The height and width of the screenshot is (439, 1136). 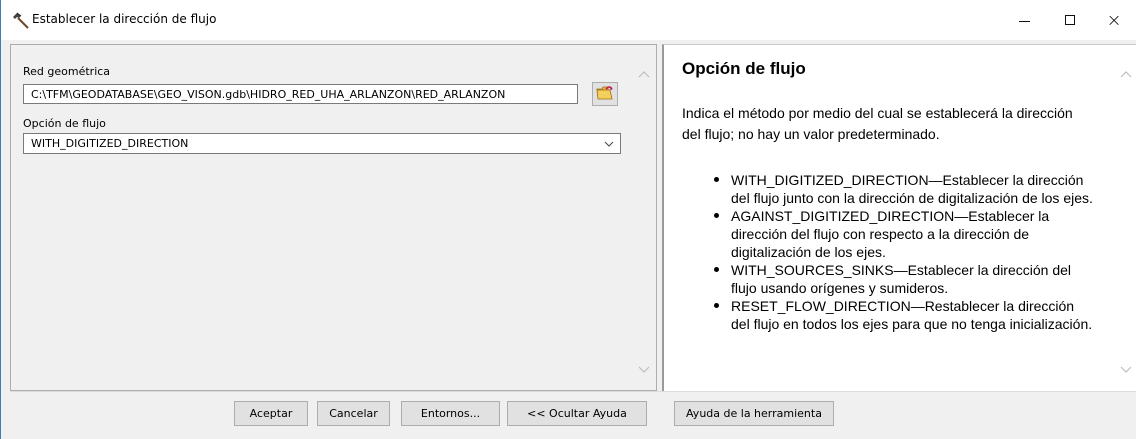 I want to click on flow-option-select: WITH_DIGITIZED_DIRECTION, so click(x=322, y=143).